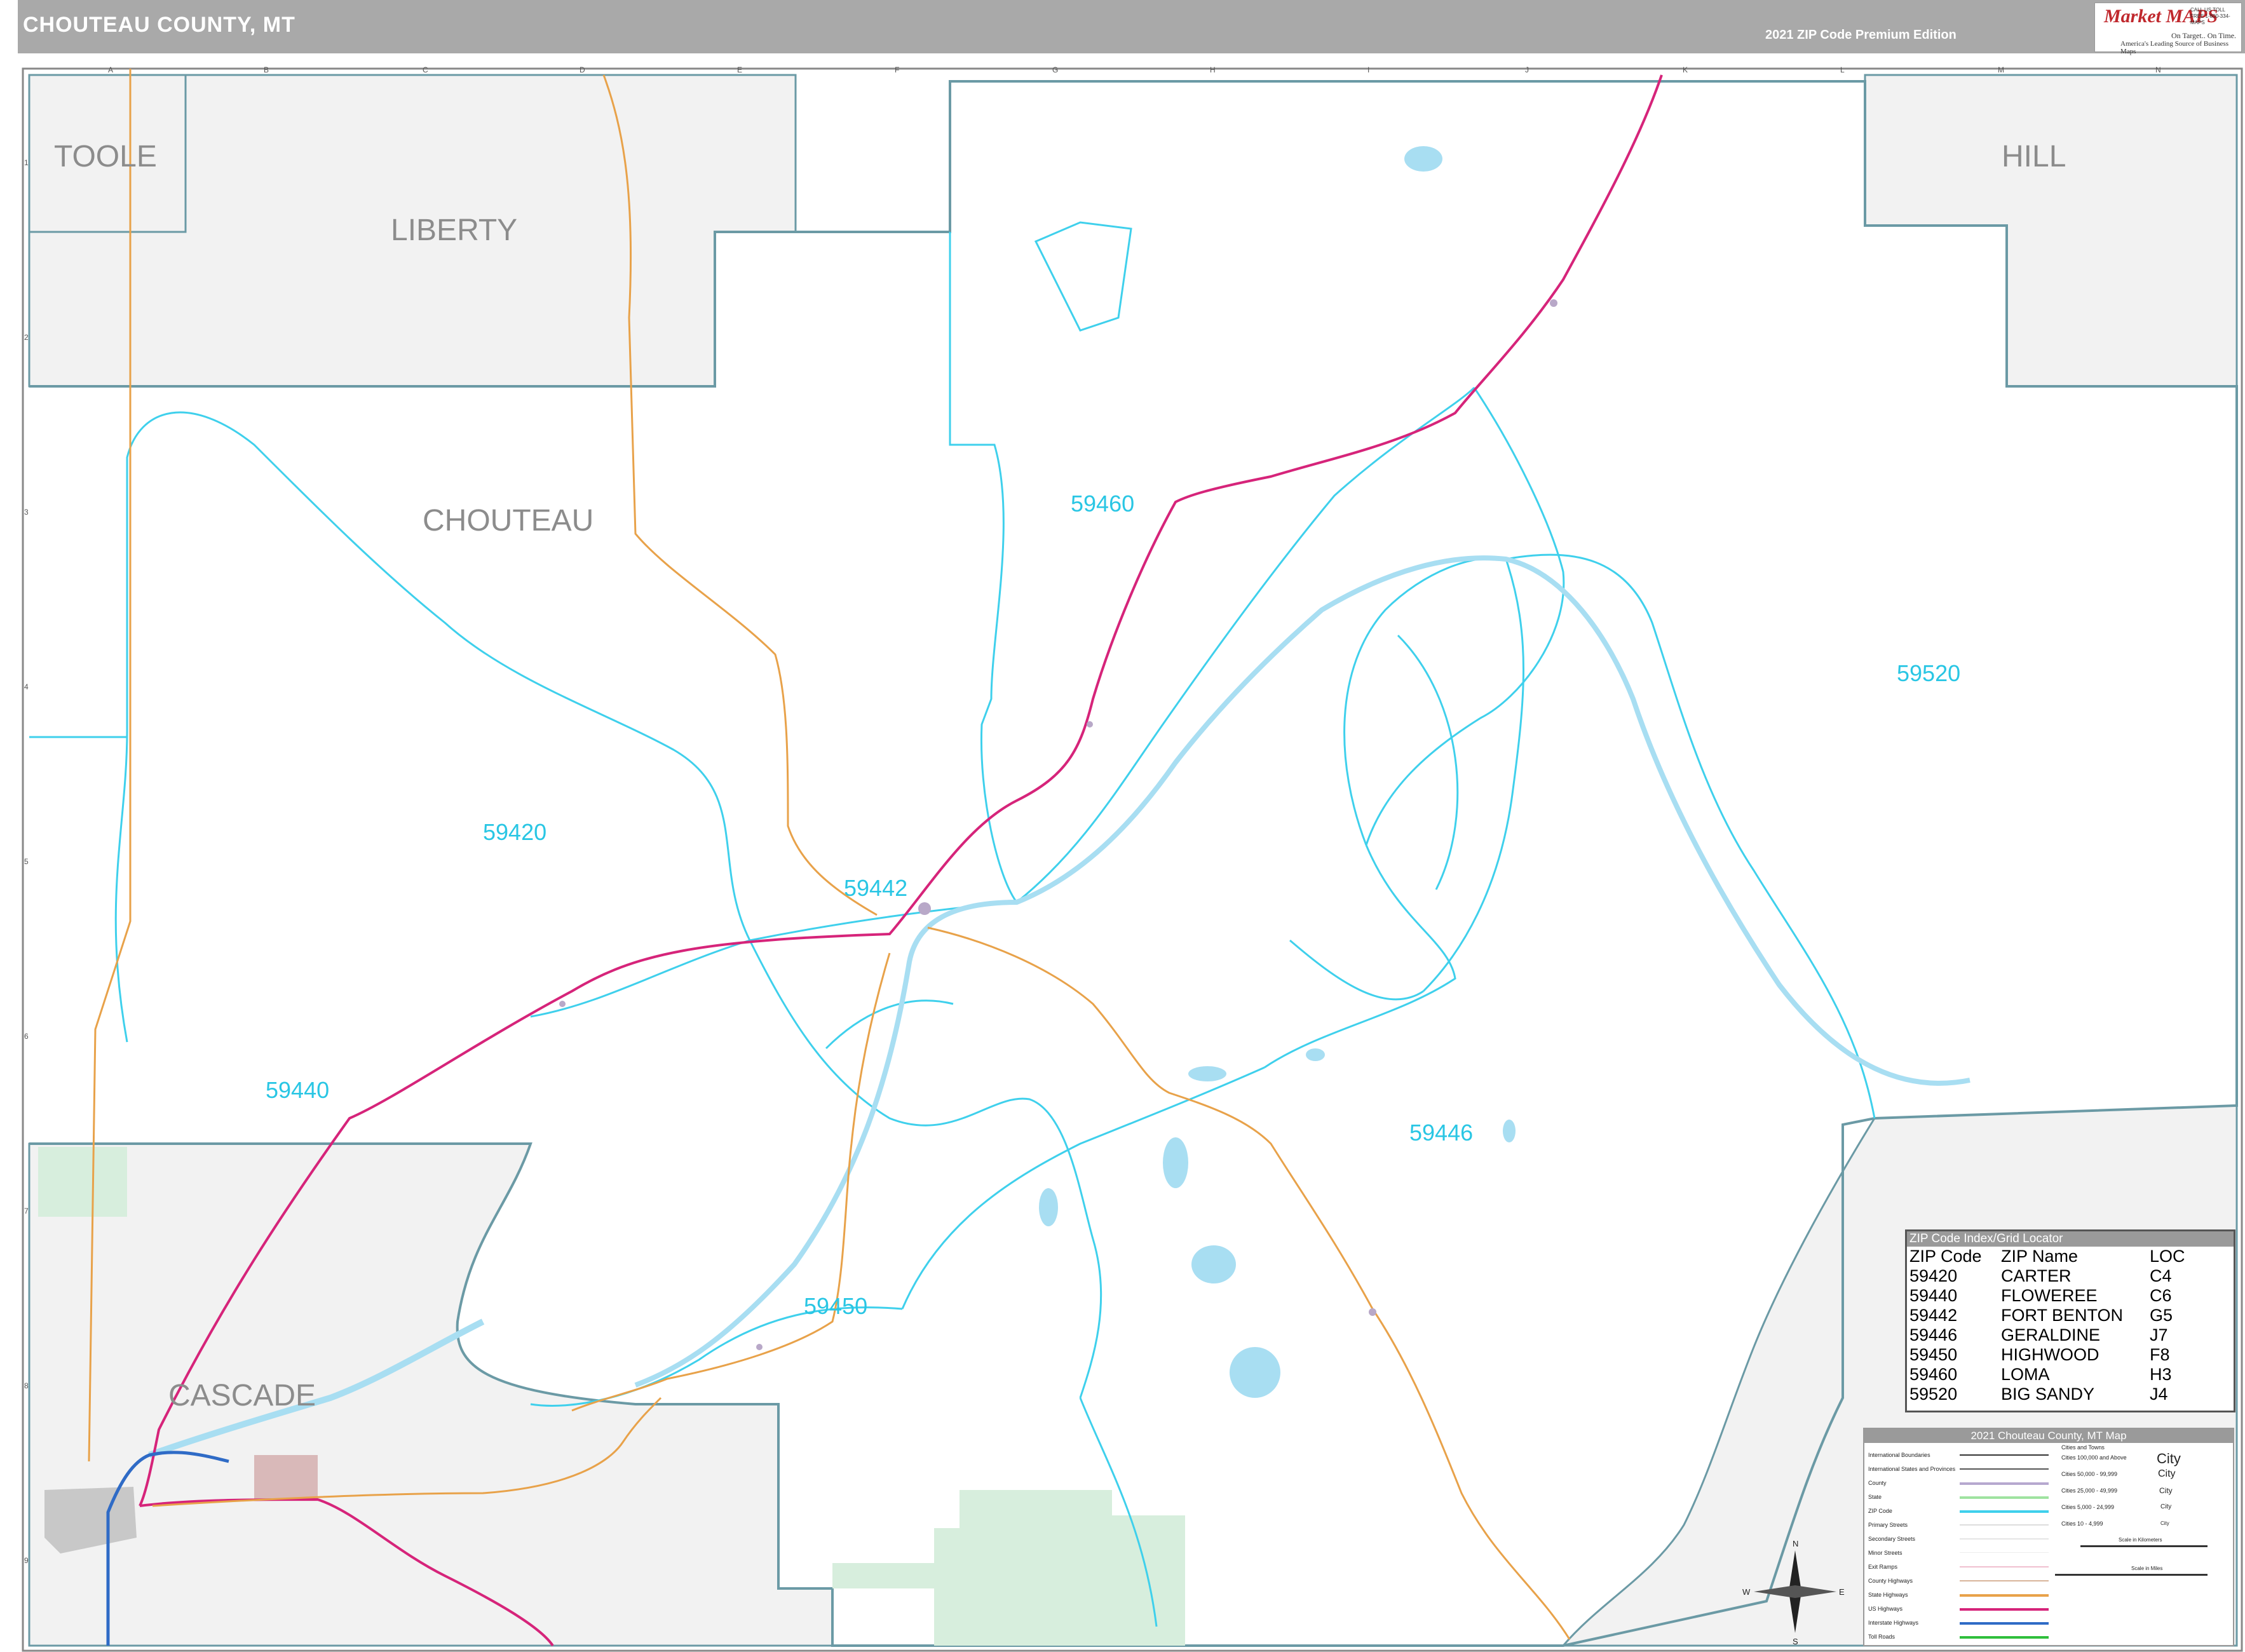 This screenshot has width=2245, height=1652. What do you see at coordinates (1553, 303) in the screenshot?
I see `town-marker-big-sandy` at bounding box center [1553, 303].